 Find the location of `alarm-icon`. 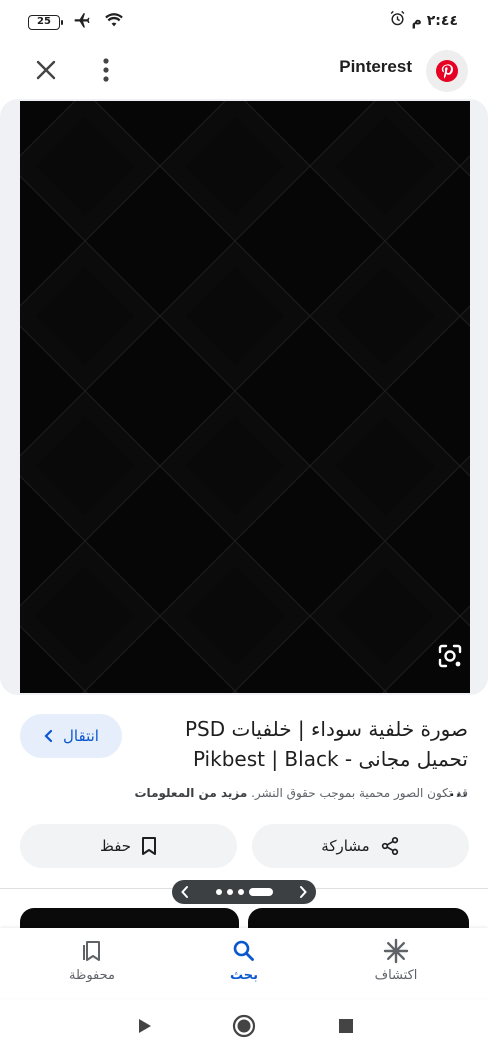

alarm-icon is located at coordinates (397, 20).